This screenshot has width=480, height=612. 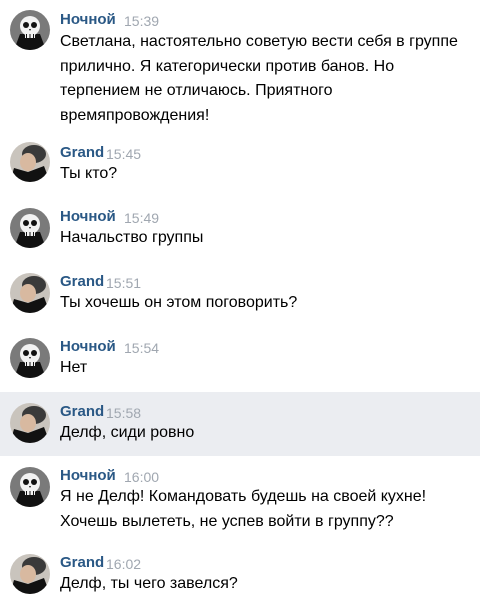 What do you see at coordinates (142, 348) in the screenshot?
I see `timestamp: 15:54` at bounding box center [142, 348].